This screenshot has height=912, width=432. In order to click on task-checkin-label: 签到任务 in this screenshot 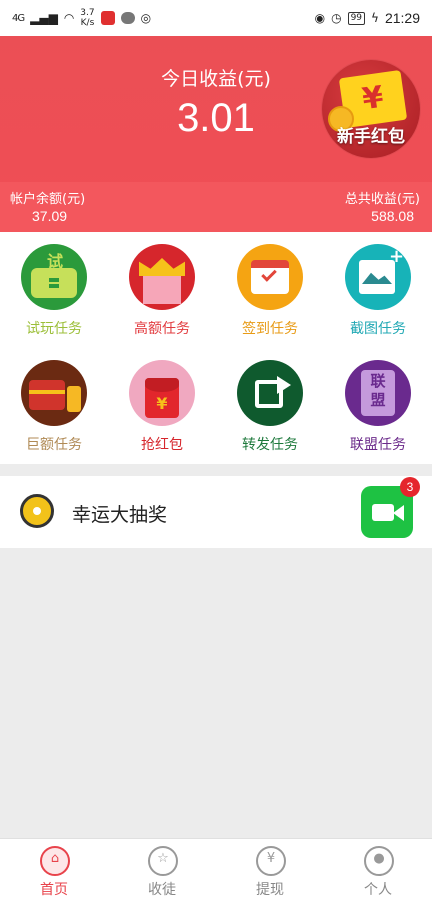, I will do `click(270, 329)`.